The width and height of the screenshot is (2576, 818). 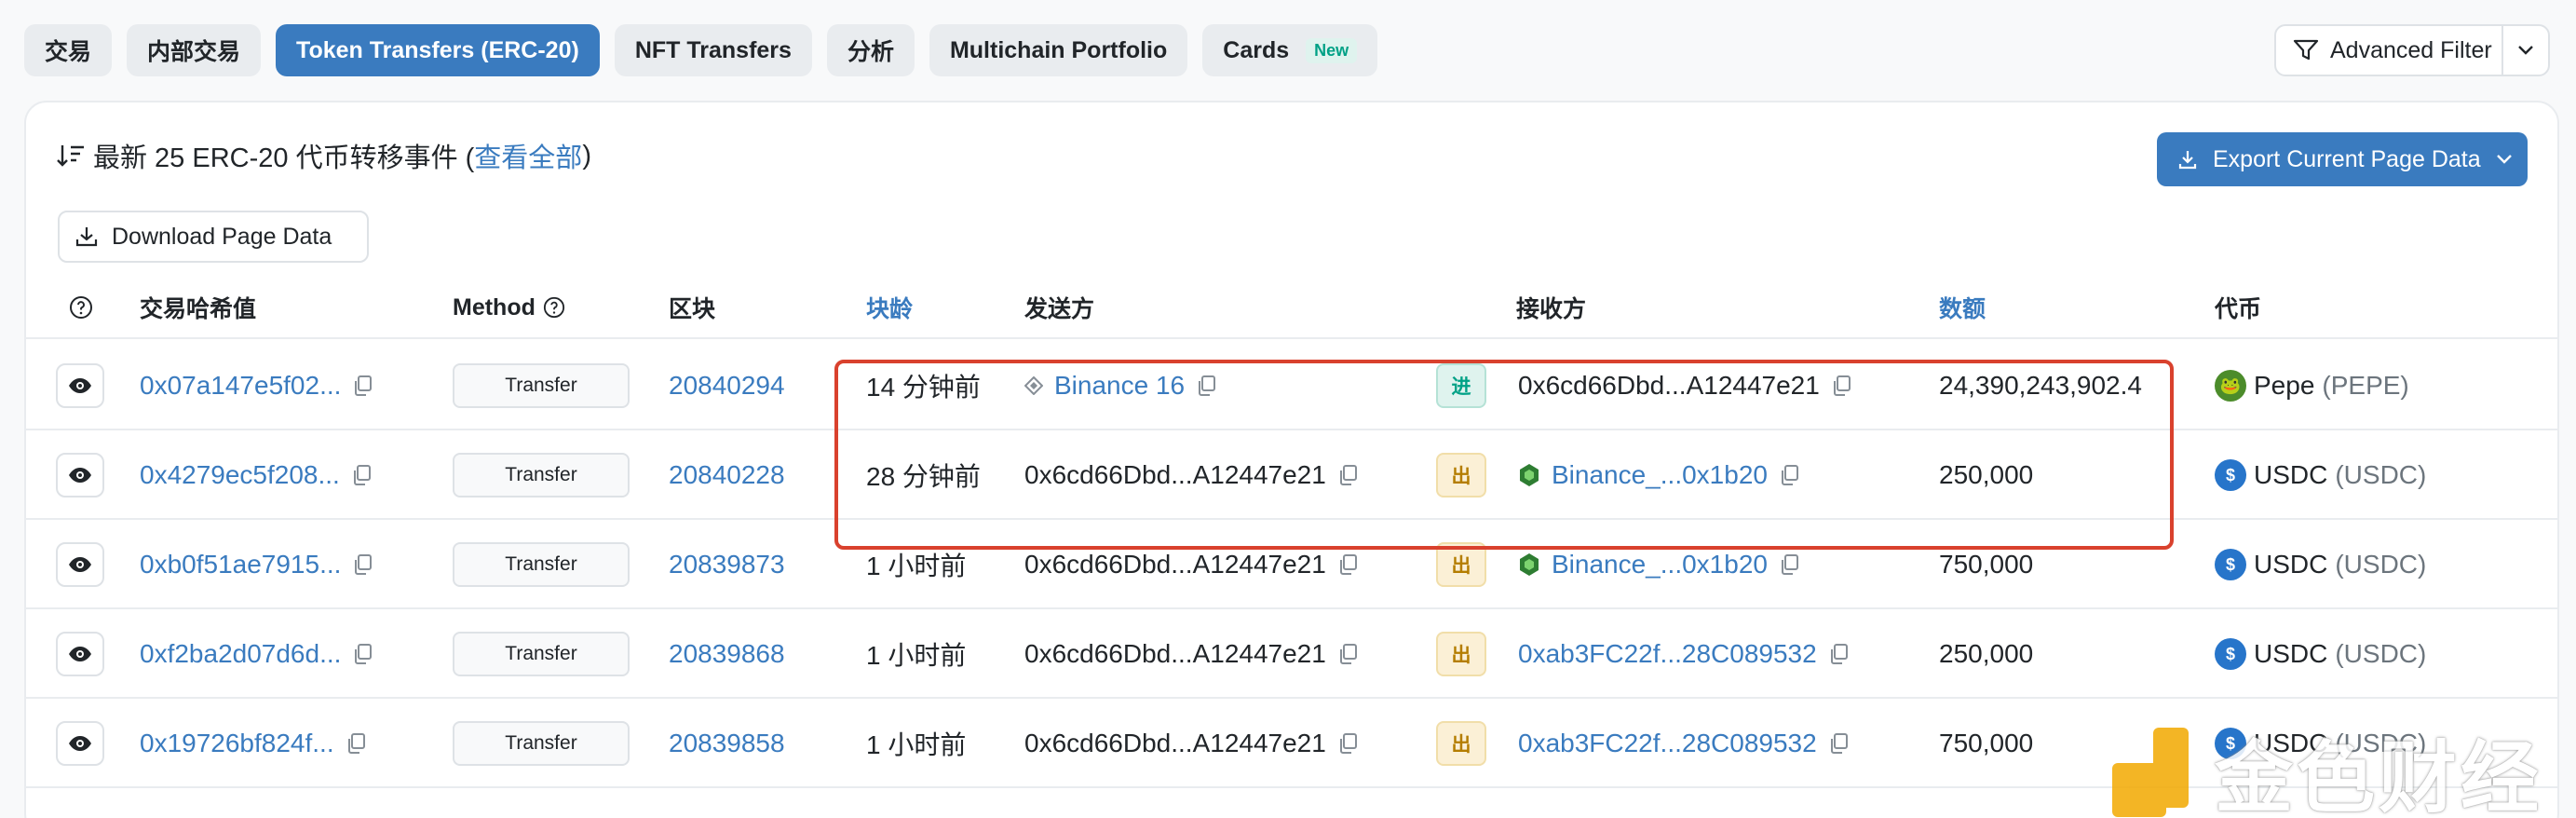 I want to click on download-page-data-button: Download Page Data, so click(x=213, y=237).